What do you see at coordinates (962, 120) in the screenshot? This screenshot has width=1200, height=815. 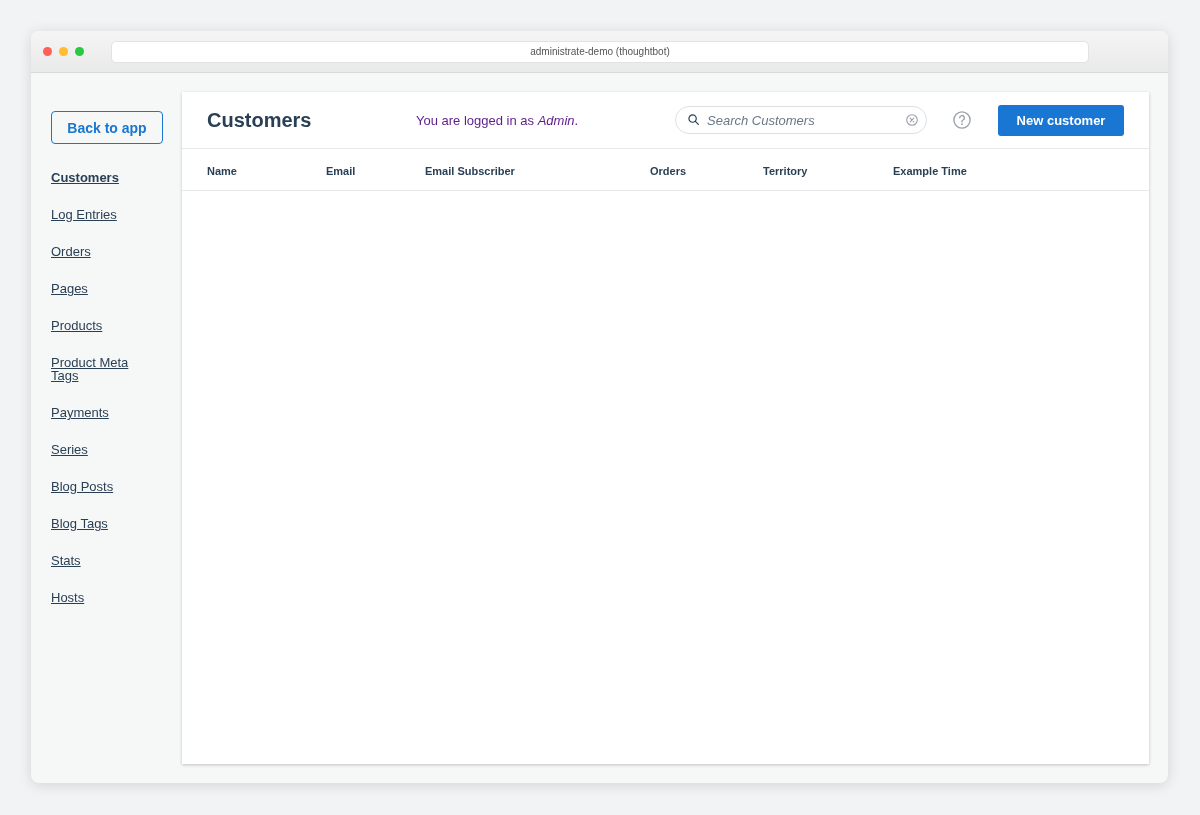 I see `help-icon` at bounding box center [962, 120].